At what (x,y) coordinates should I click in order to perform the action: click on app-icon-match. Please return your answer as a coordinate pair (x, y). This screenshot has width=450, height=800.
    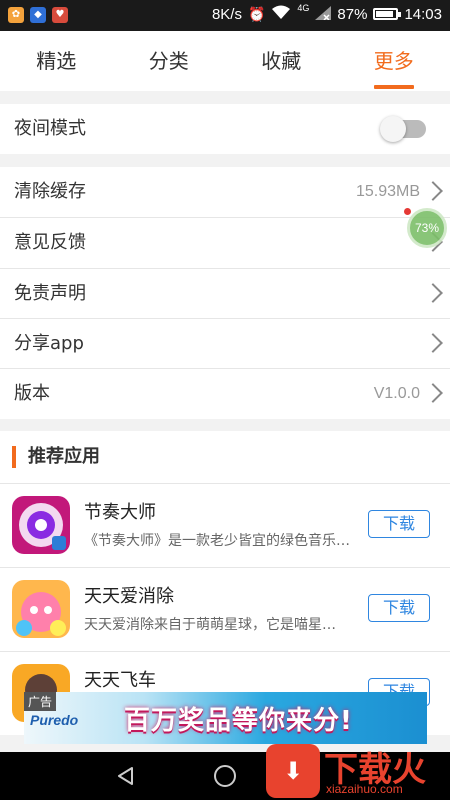
    Looking at the image, I should click on (41, 609).